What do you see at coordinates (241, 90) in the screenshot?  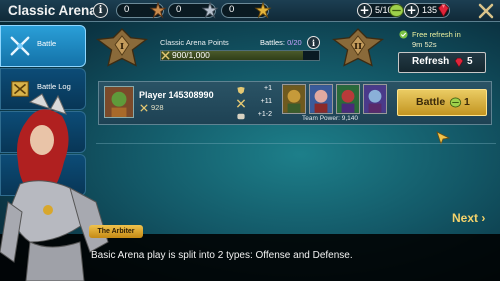 I see `shield-icon` at bounding box center [241, 90].